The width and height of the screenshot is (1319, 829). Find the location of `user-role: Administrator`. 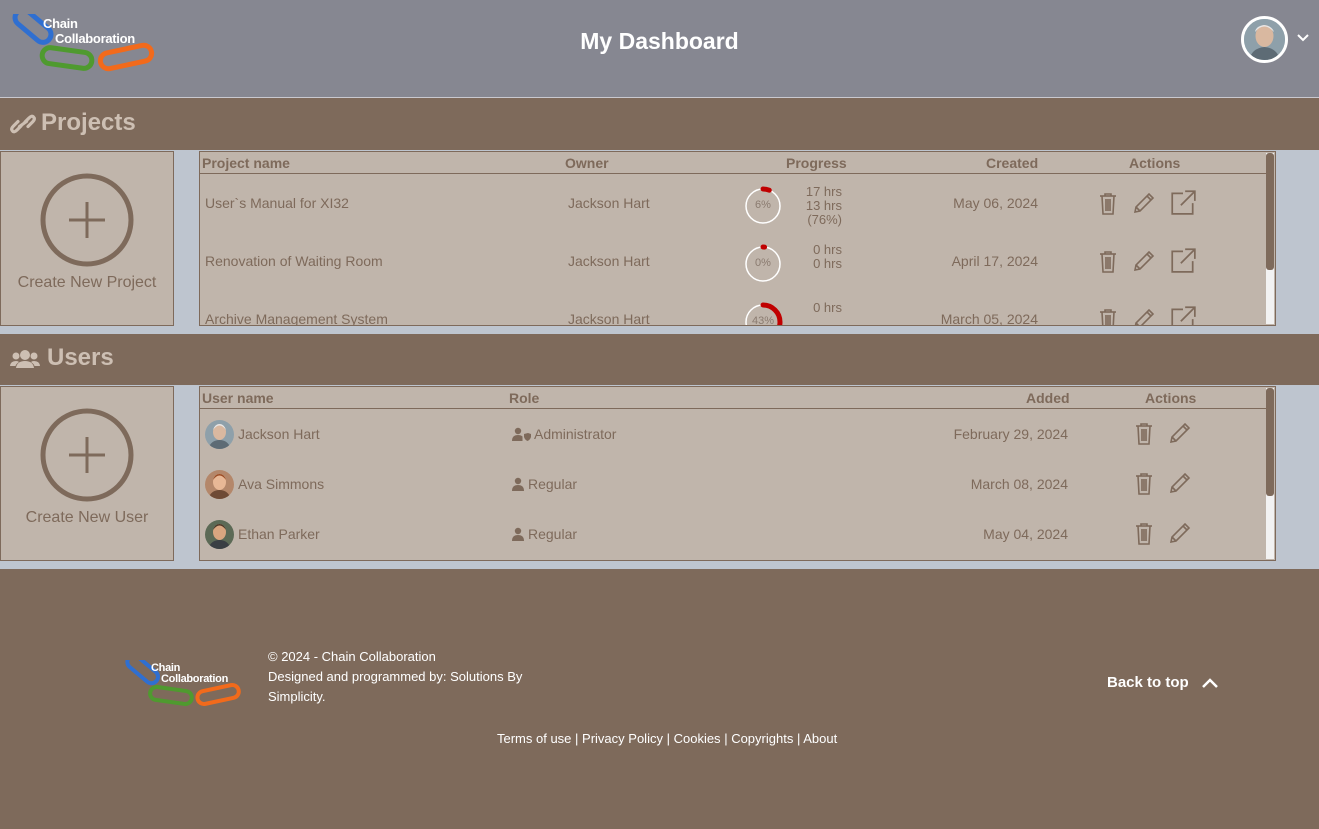

user-role: Administrator is located at coordinates (563, 435).